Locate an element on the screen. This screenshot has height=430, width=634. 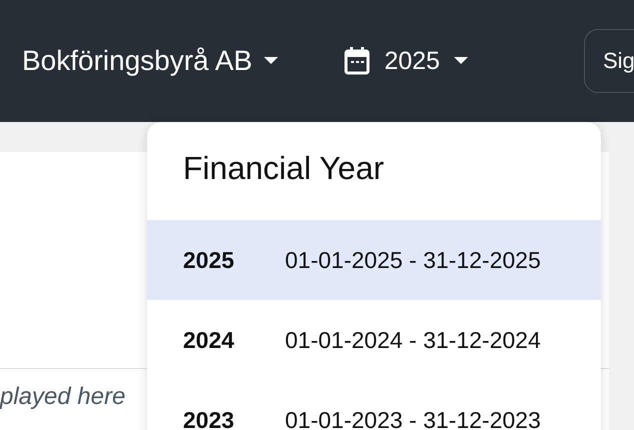
year-label: 2025 is located at coordinates (209, 260).